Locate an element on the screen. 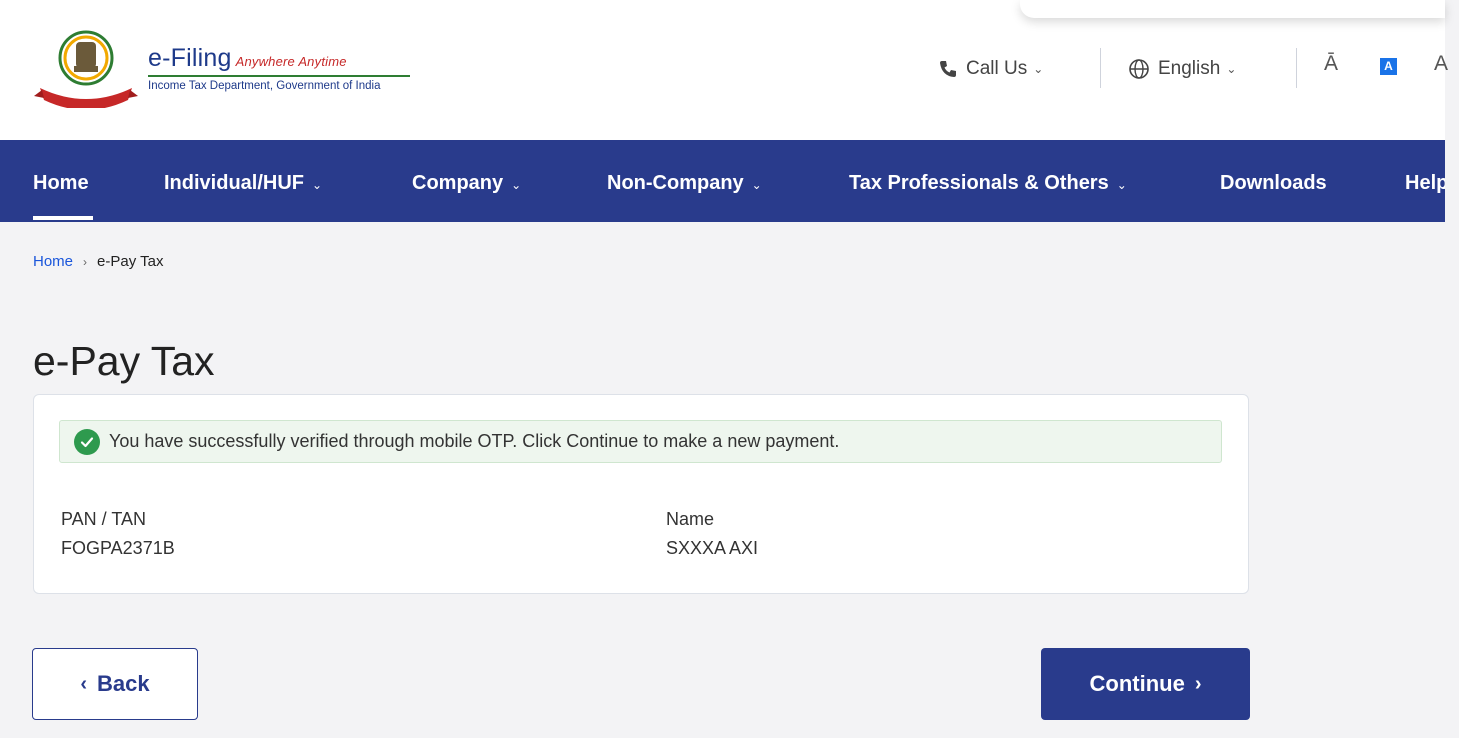 The width and height of the screenshot is (1459, 738). nav-item-help: Help is located at coordinates (1425, 181).